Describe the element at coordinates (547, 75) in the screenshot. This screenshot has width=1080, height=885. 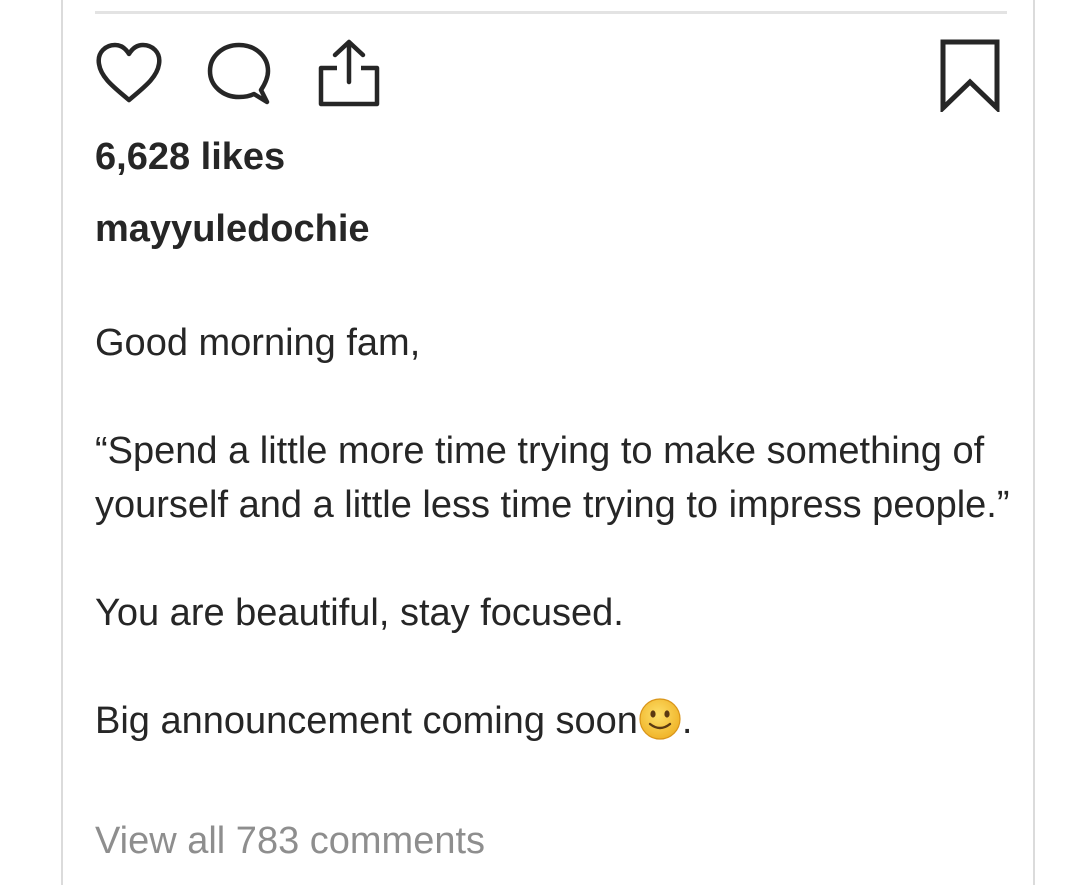
I see `post-actions-bar` at that location.